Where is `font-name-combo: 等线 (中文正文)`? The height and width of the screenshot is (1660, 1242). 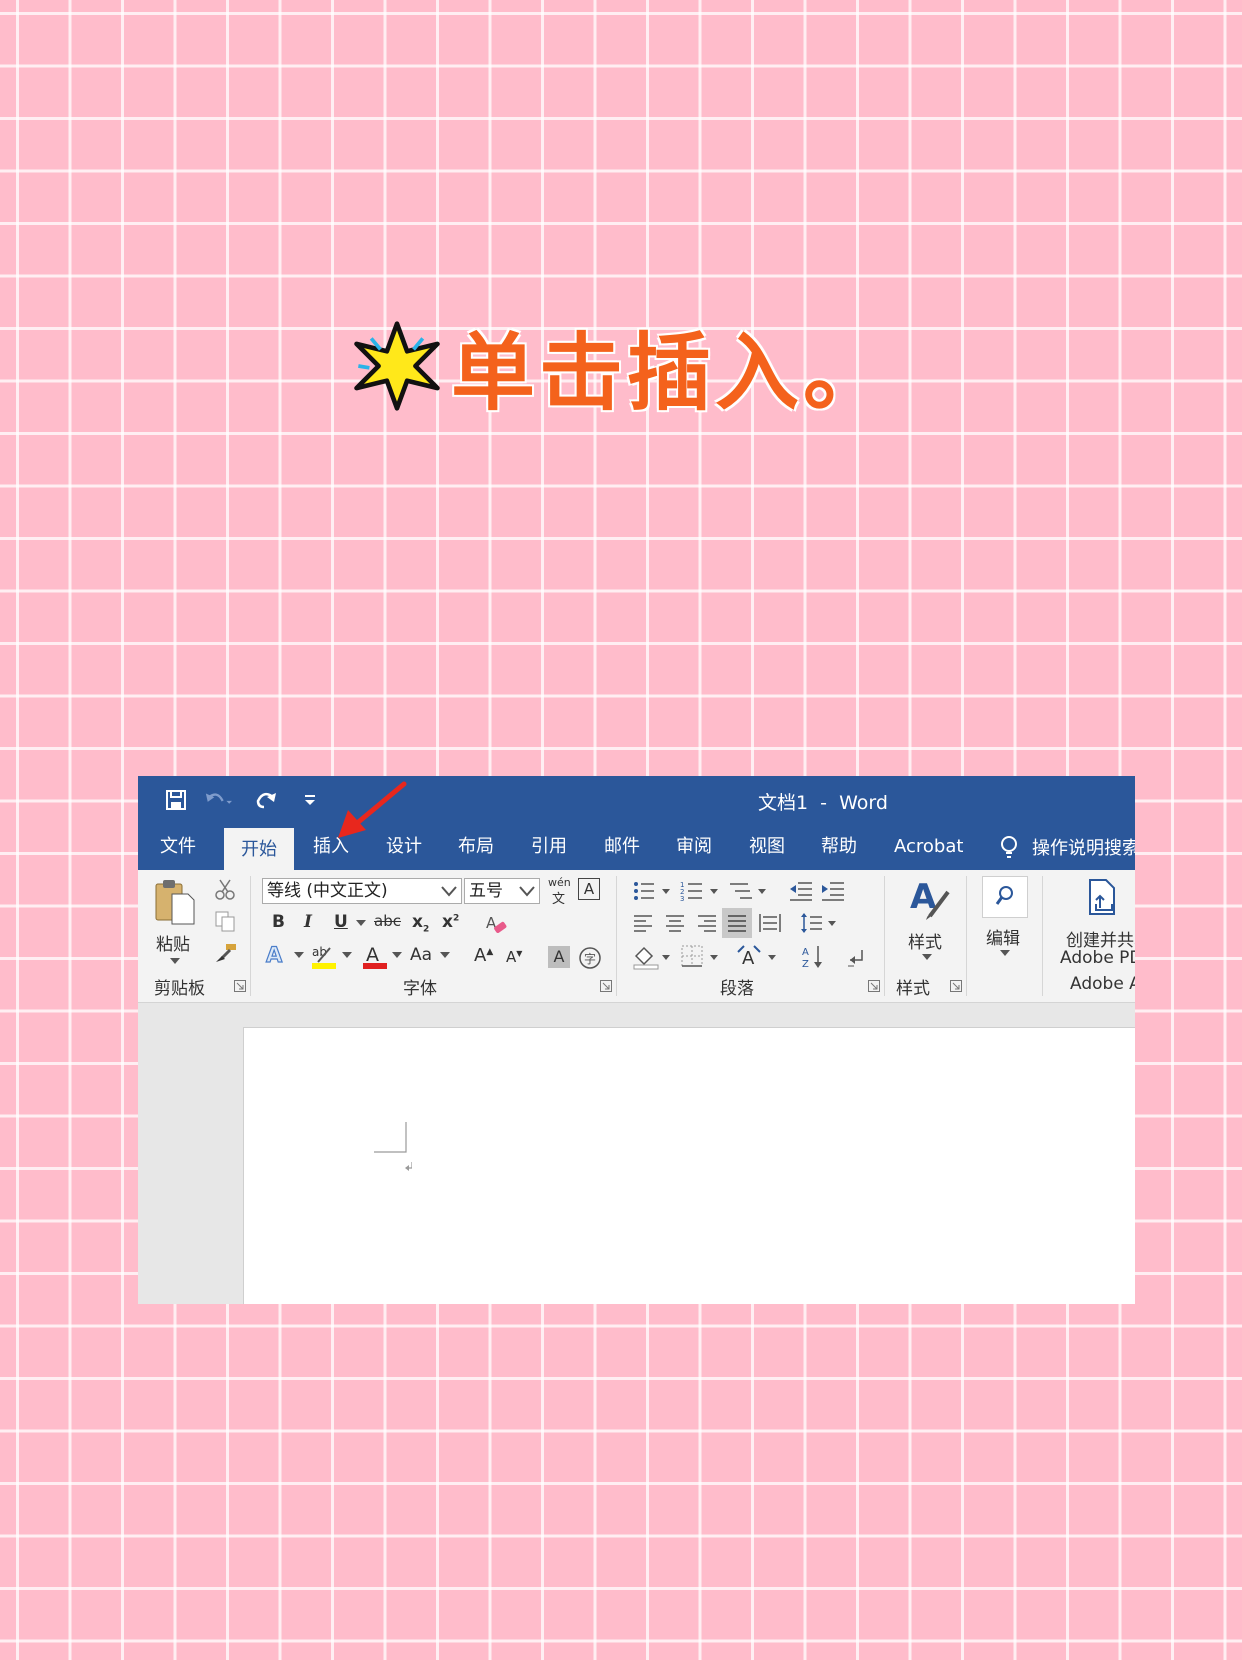
font-name-combo: 等线 (中文正文) is located at coordinates (362, 891).